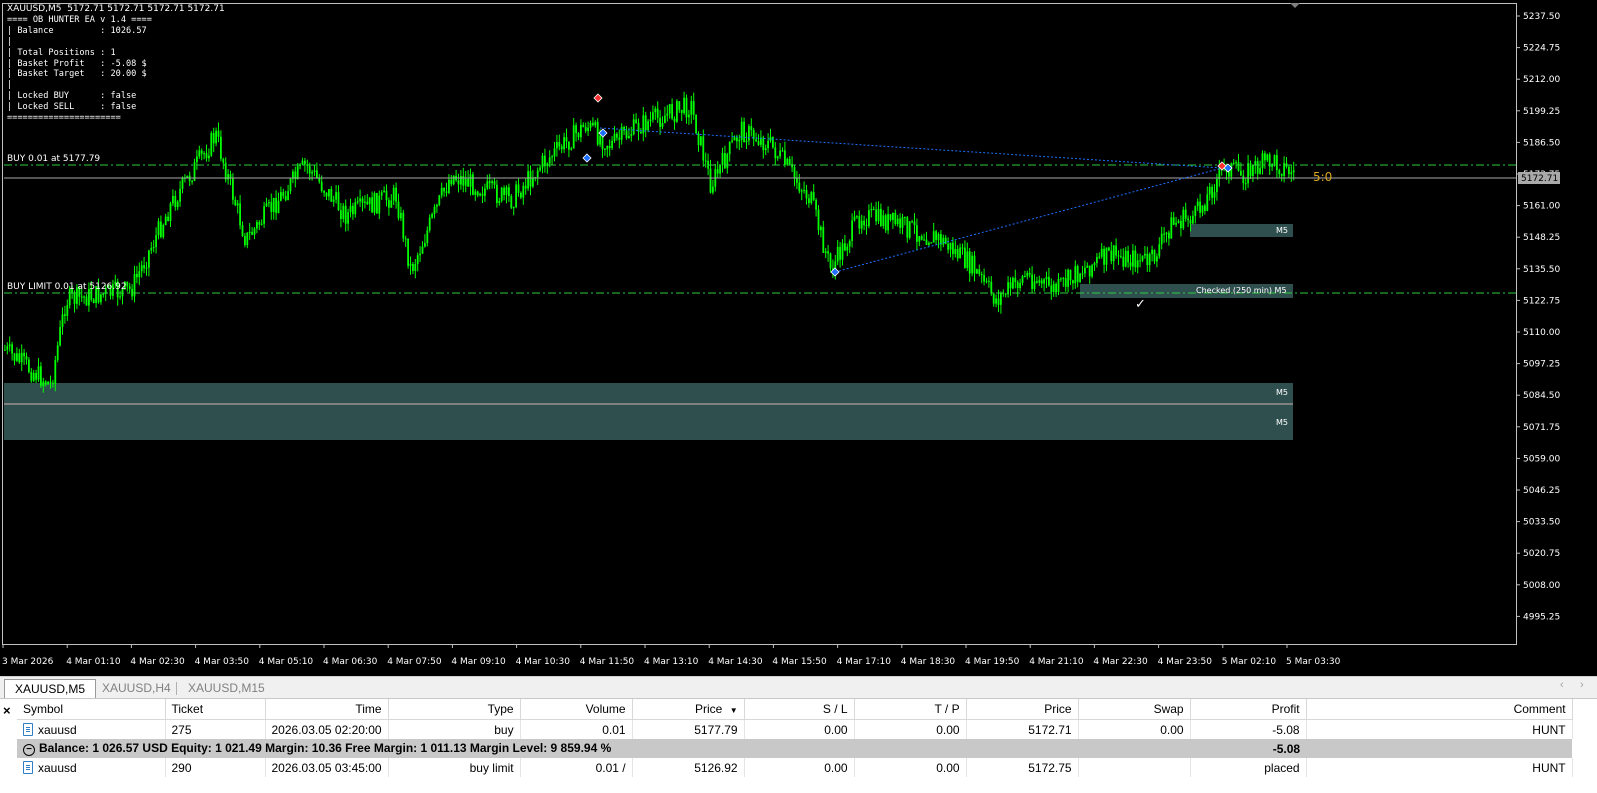 The image size is (1597, 793). Describe the element at coordinates (327, 709) in the screenshot. I see `col-time: Time` at that location.